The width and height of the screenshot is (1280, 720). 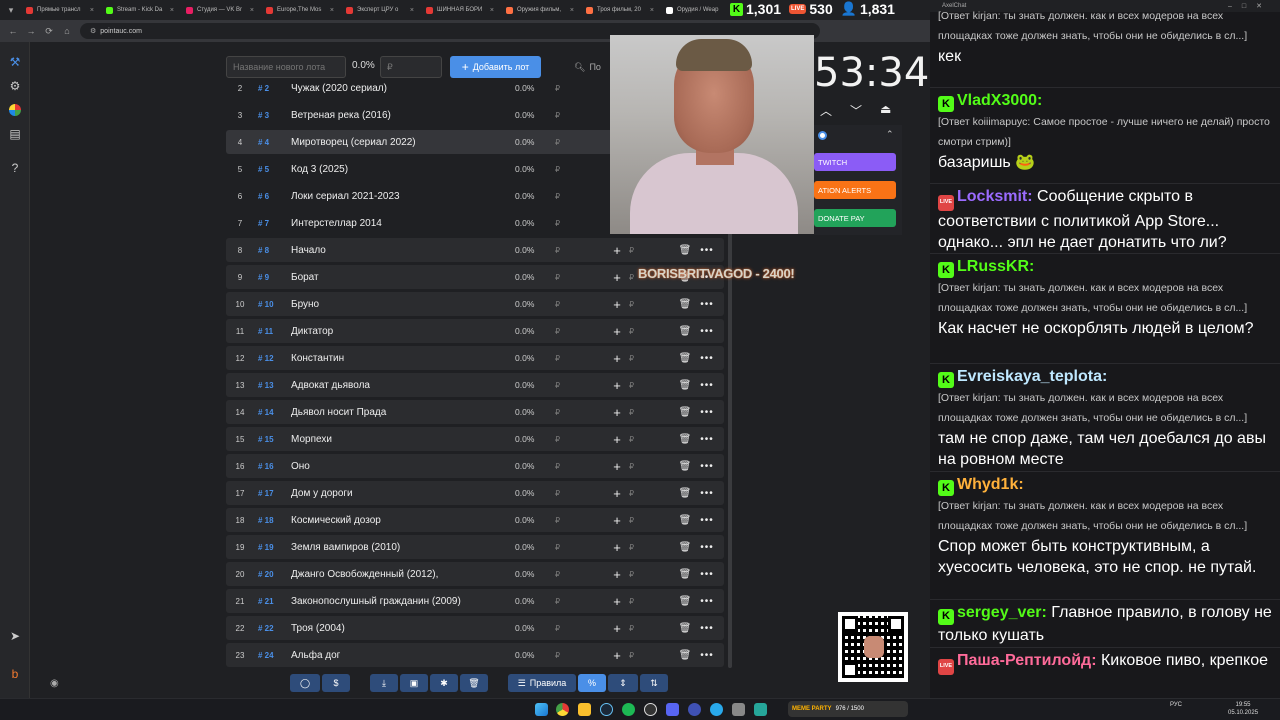 What do you see at coordinates (402, 142) in the screenshot?
I see `lot-name: Миротворец (сериал 2022)` at bounding box center [402, 142].